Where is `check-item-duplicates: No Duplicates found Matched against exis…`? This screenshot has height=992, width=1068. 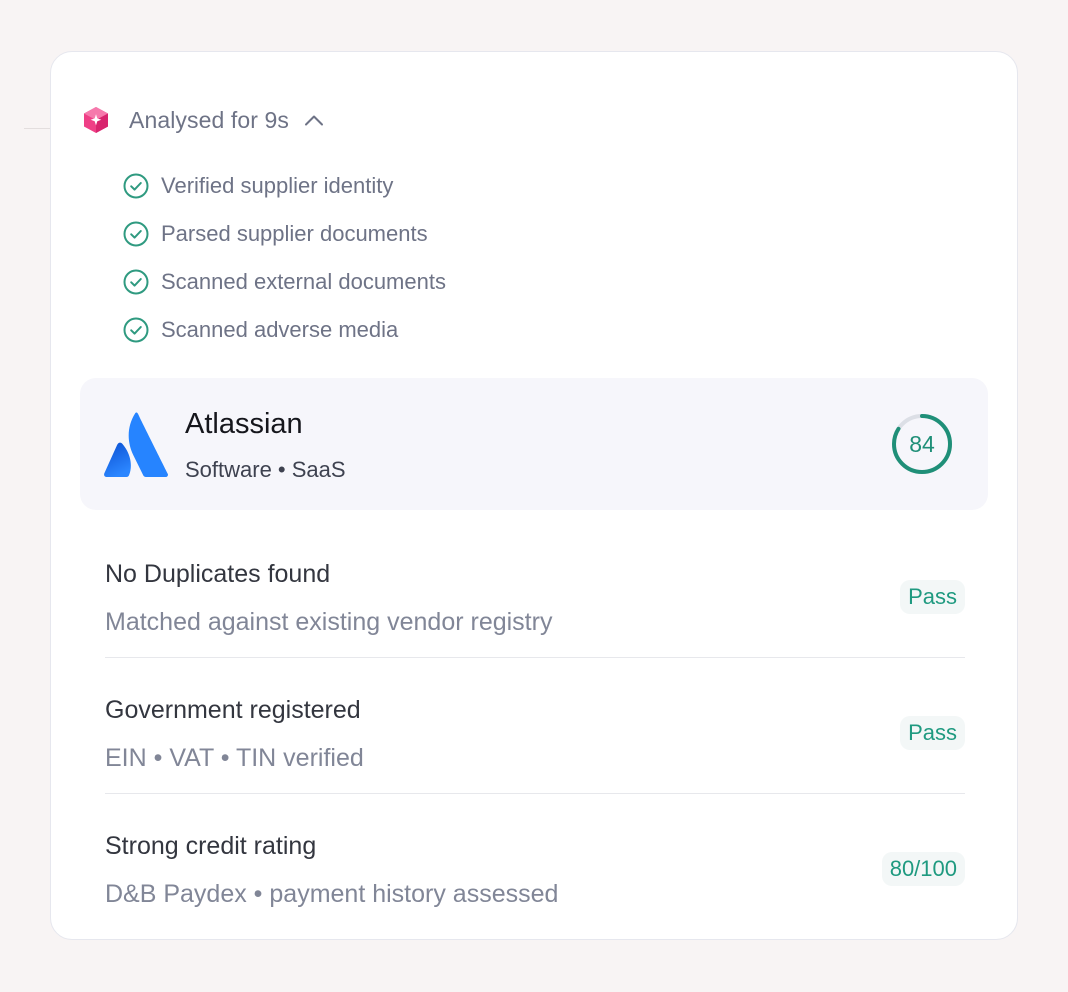
check-item-duplicates: No Duplicates found Matched against exis… is located at coordinates (535, 590).